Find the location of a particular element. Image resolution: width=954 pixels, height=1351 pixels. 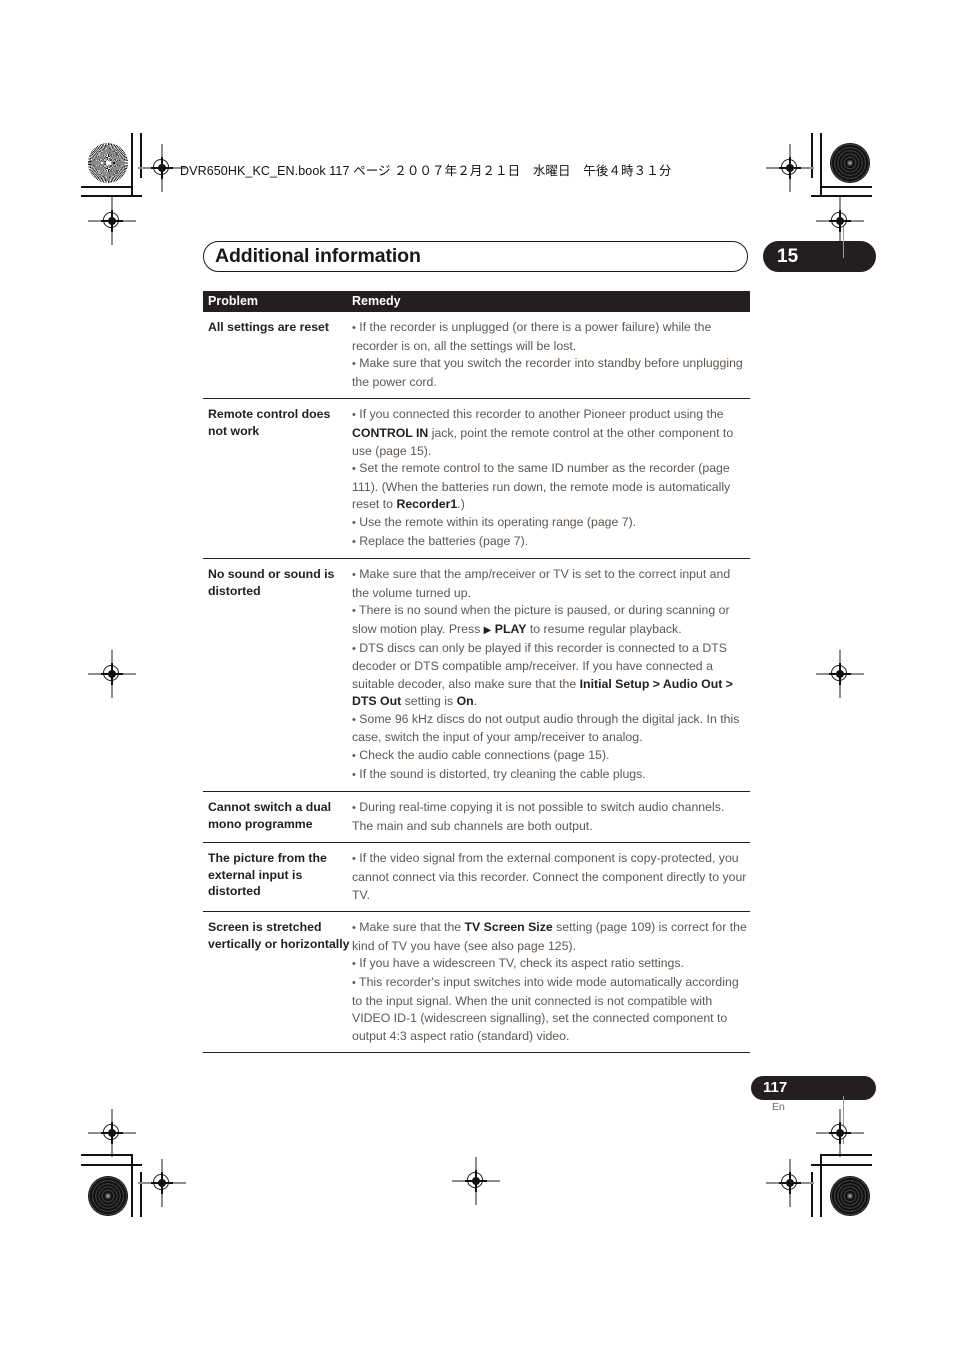

crop-mark-bottom-left-h1 is located at coordinates (107, 1155).